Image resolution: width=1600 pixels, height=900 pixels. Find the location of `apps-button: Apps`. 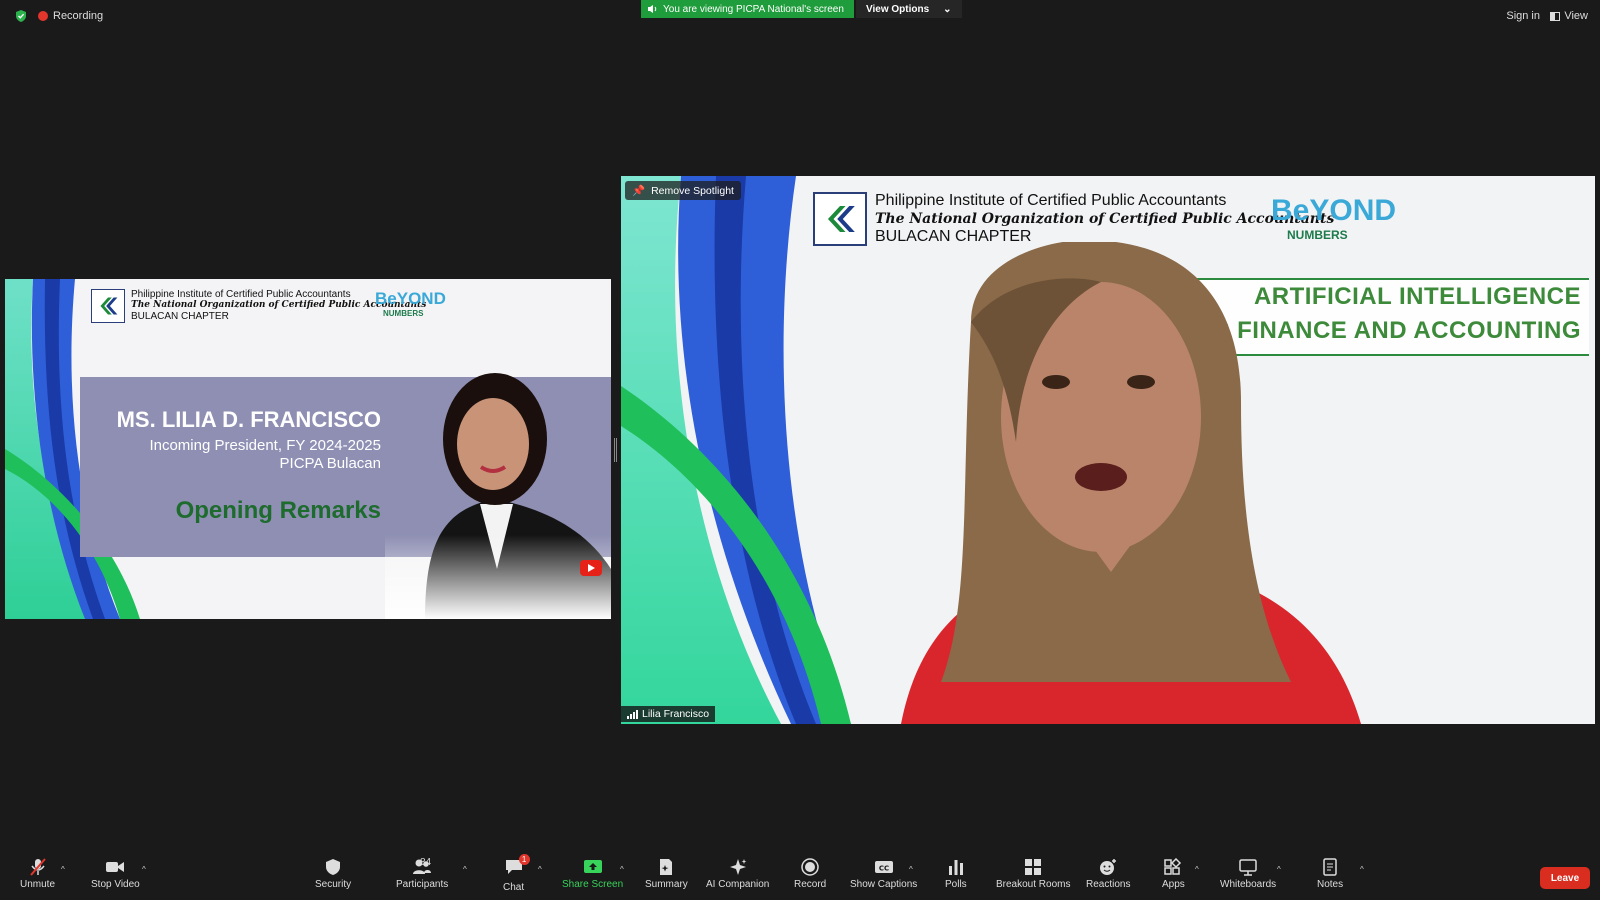

apps-button: Apps is located at coordinates (1173, 874).